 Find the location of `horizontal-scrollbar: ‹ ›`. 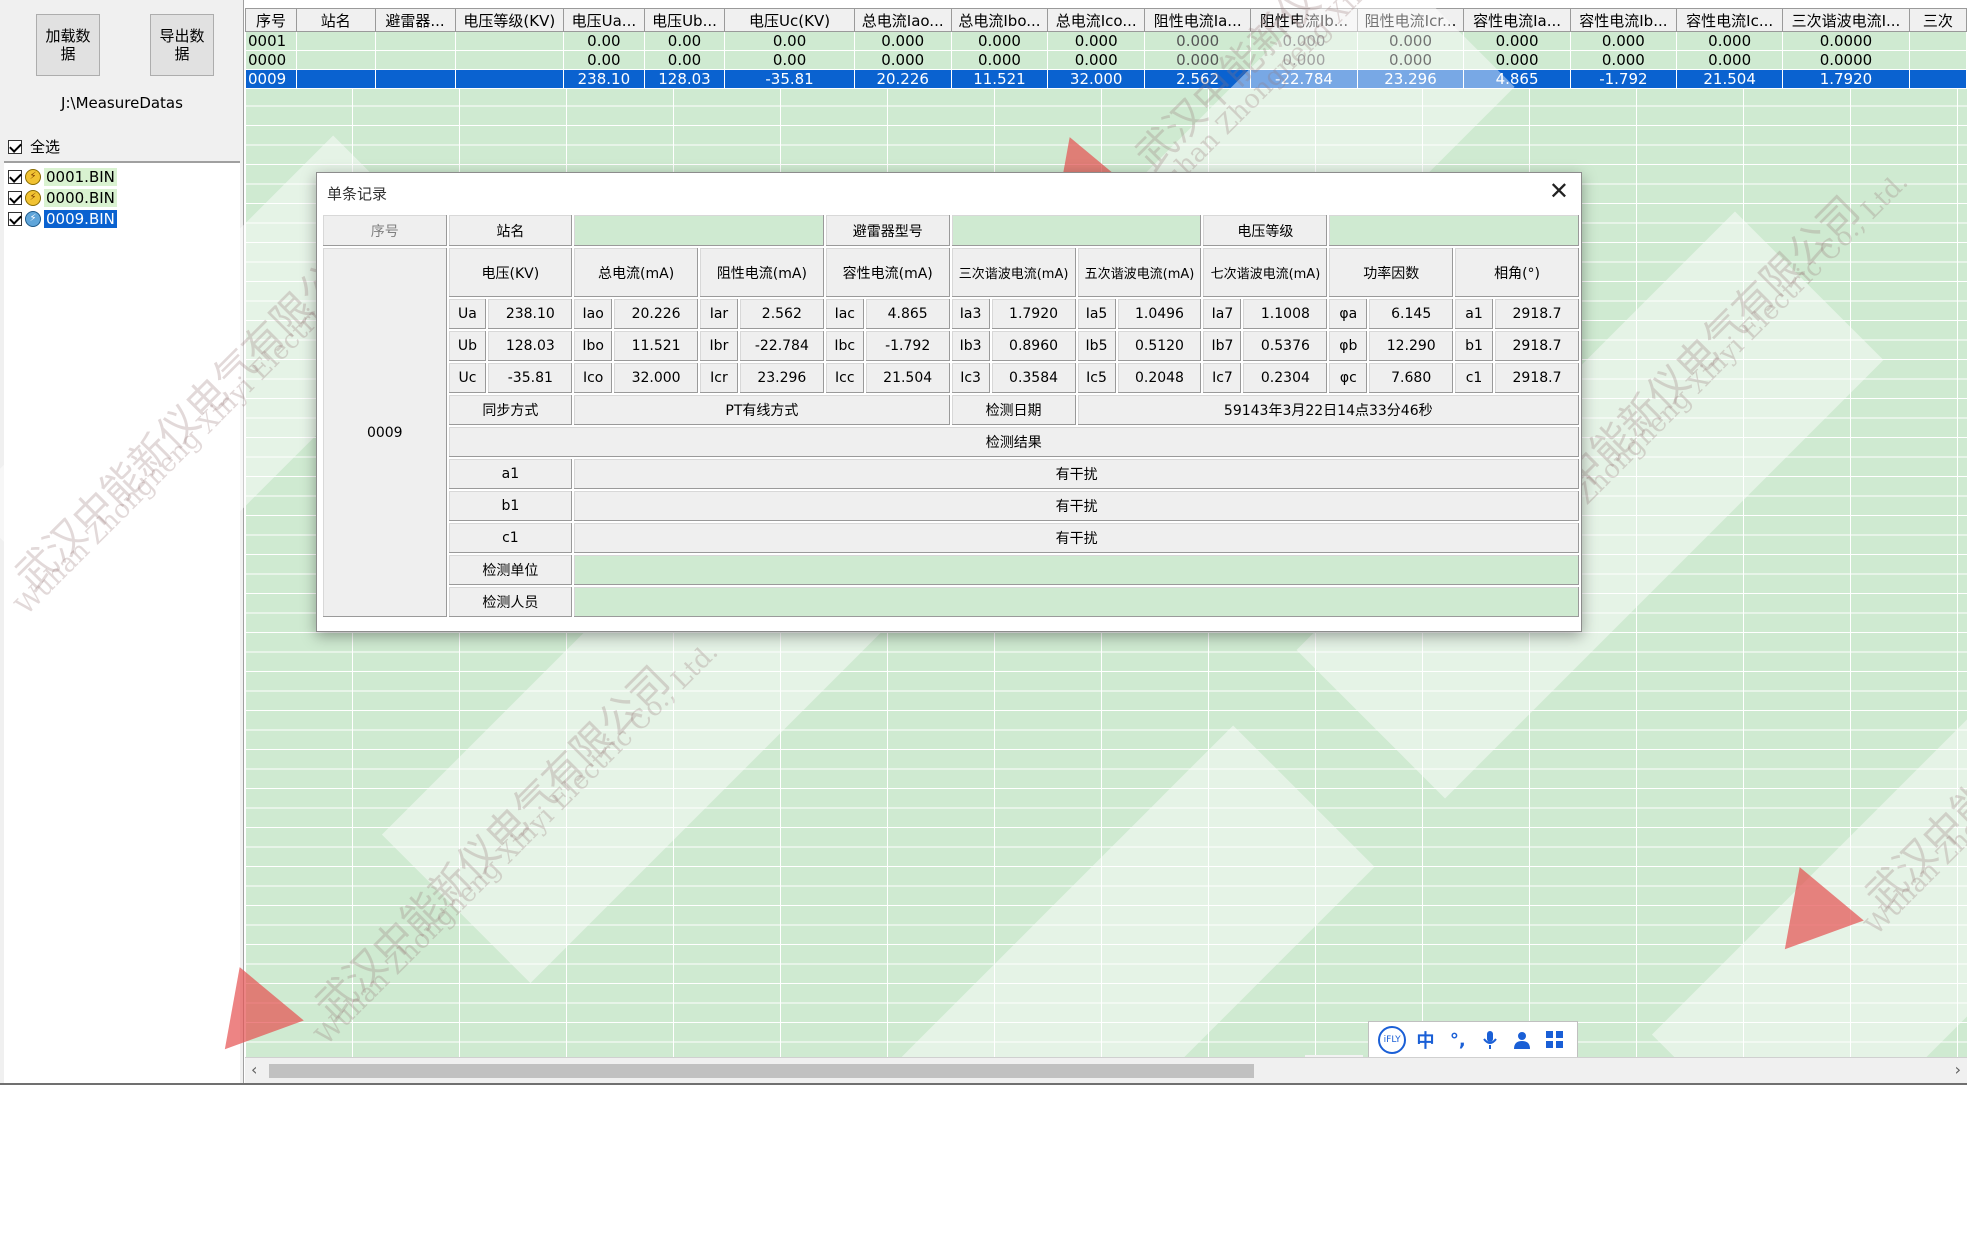

horizontal-scrollbar: ‹ › is located at coordinates (1106, 1070).